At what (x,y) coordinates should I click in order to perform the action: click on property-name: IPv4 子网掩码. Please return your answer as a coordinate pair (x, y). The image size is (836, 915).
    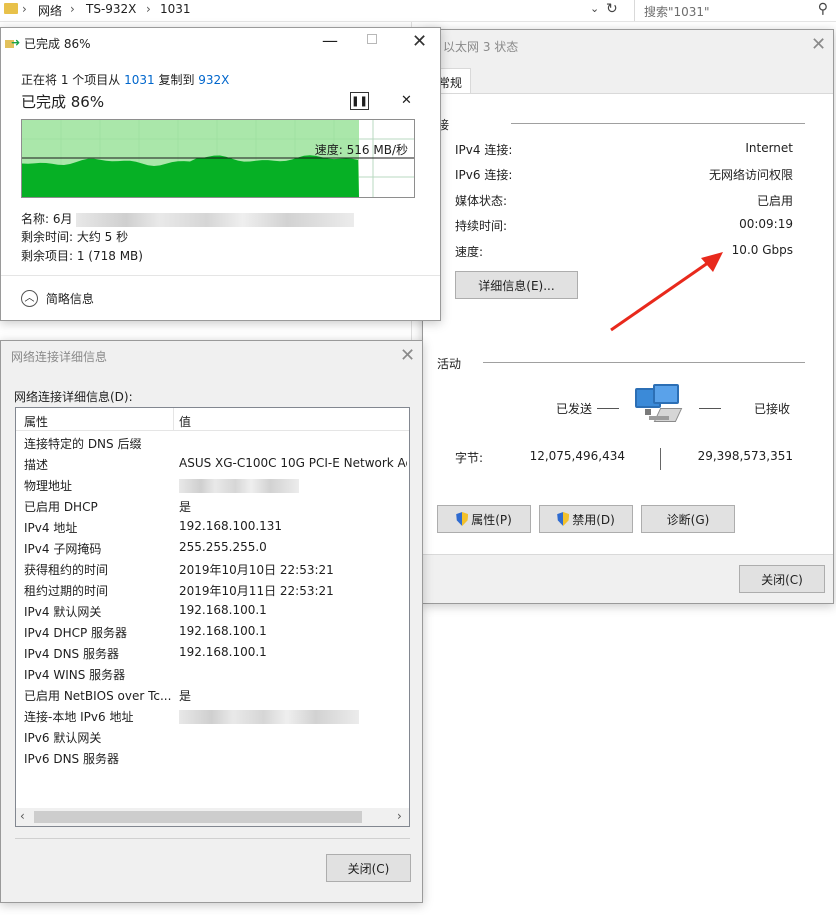
    Looking at the image, I should click on (63, 549).